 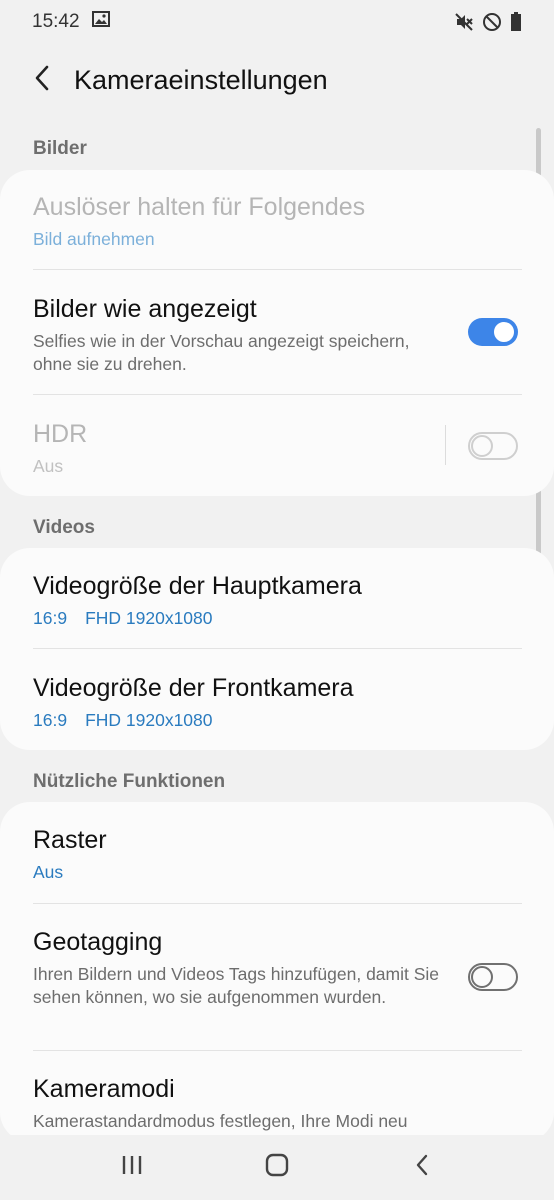 I want to click on setting-title: Videogröße der Frontkamera, so click(x=193, y=688).